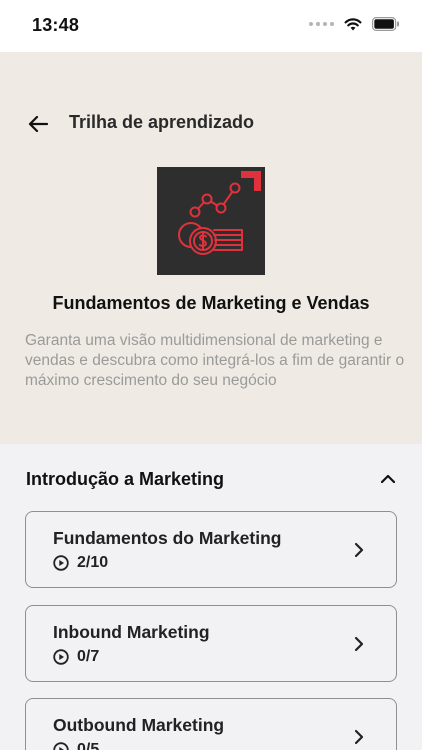 This screenshot has height=750, width=422. Describe the element at coordinates (139, 725) in the screenshot. I see `module-title: Outbound Marketing` at that location.